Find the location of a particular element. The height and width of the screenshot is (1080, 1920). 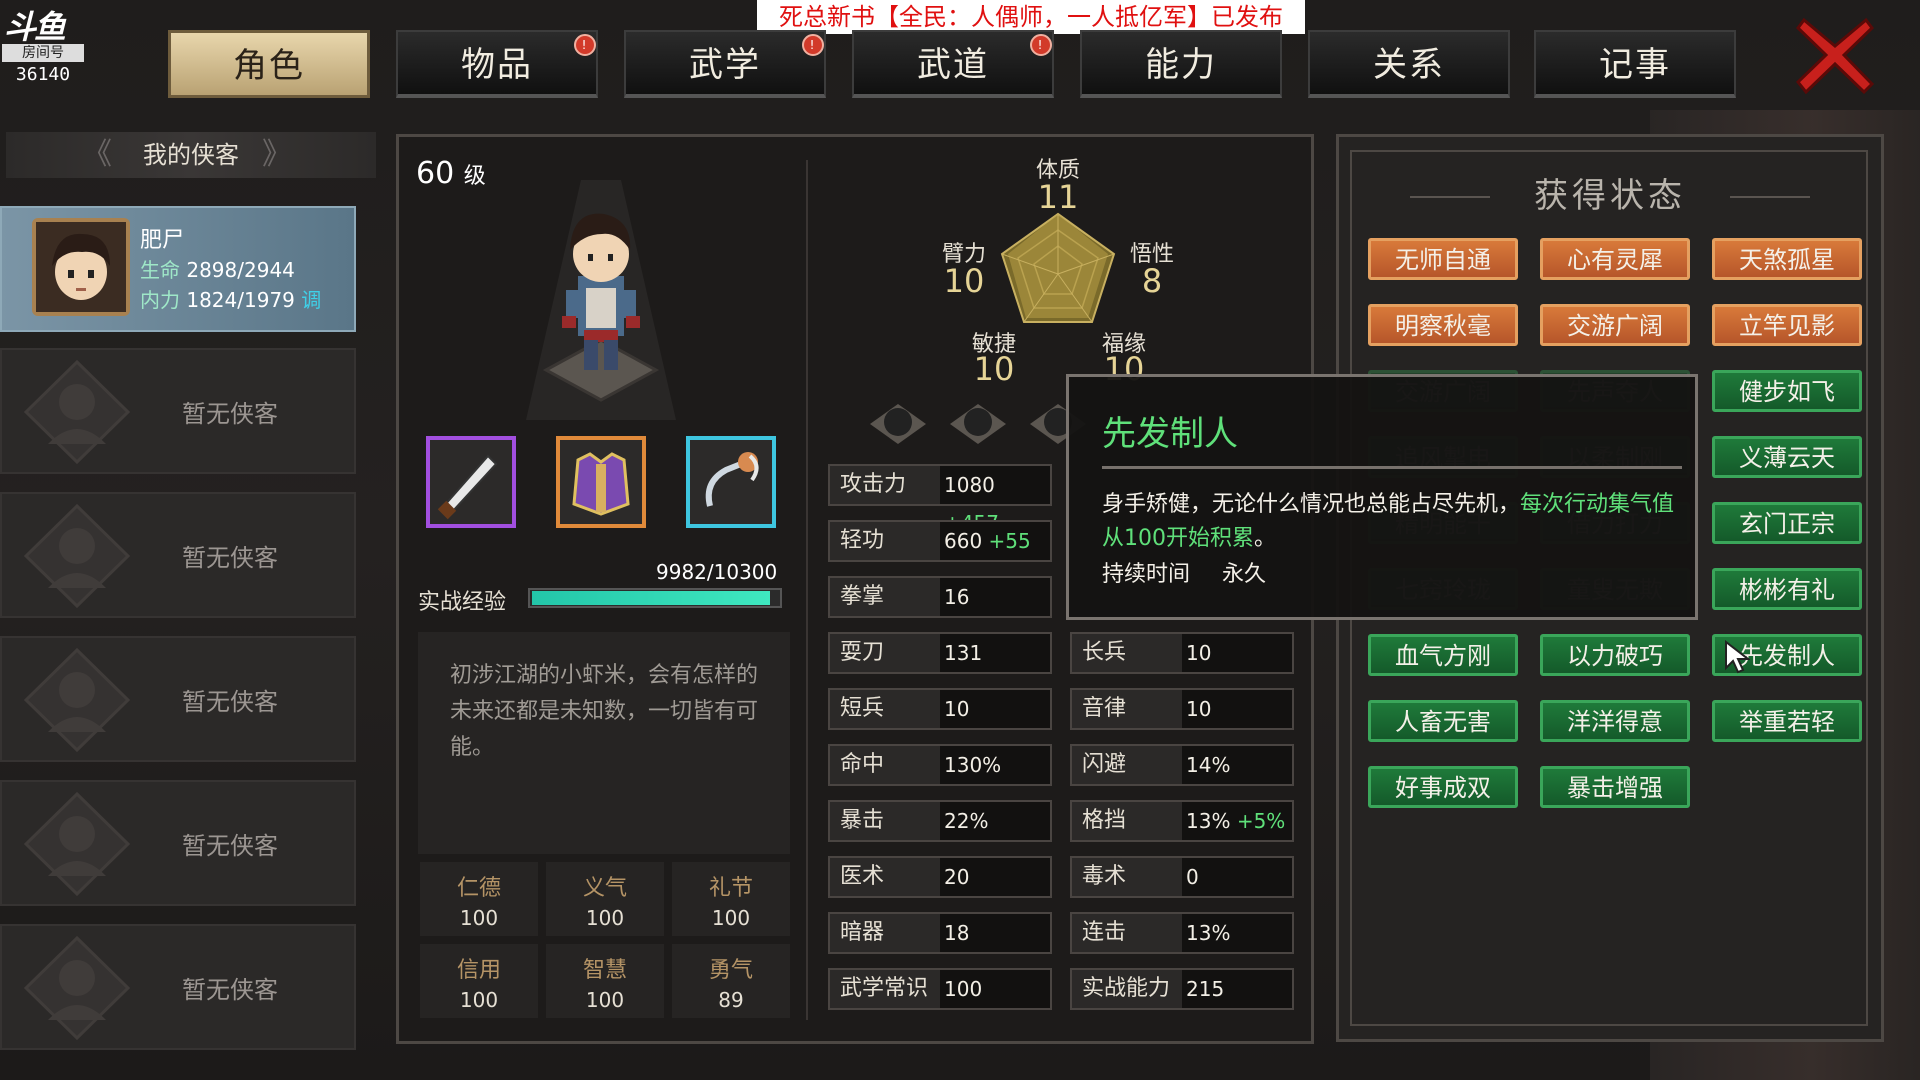

stat-label: 命中 is located at coordinates (885, 765).